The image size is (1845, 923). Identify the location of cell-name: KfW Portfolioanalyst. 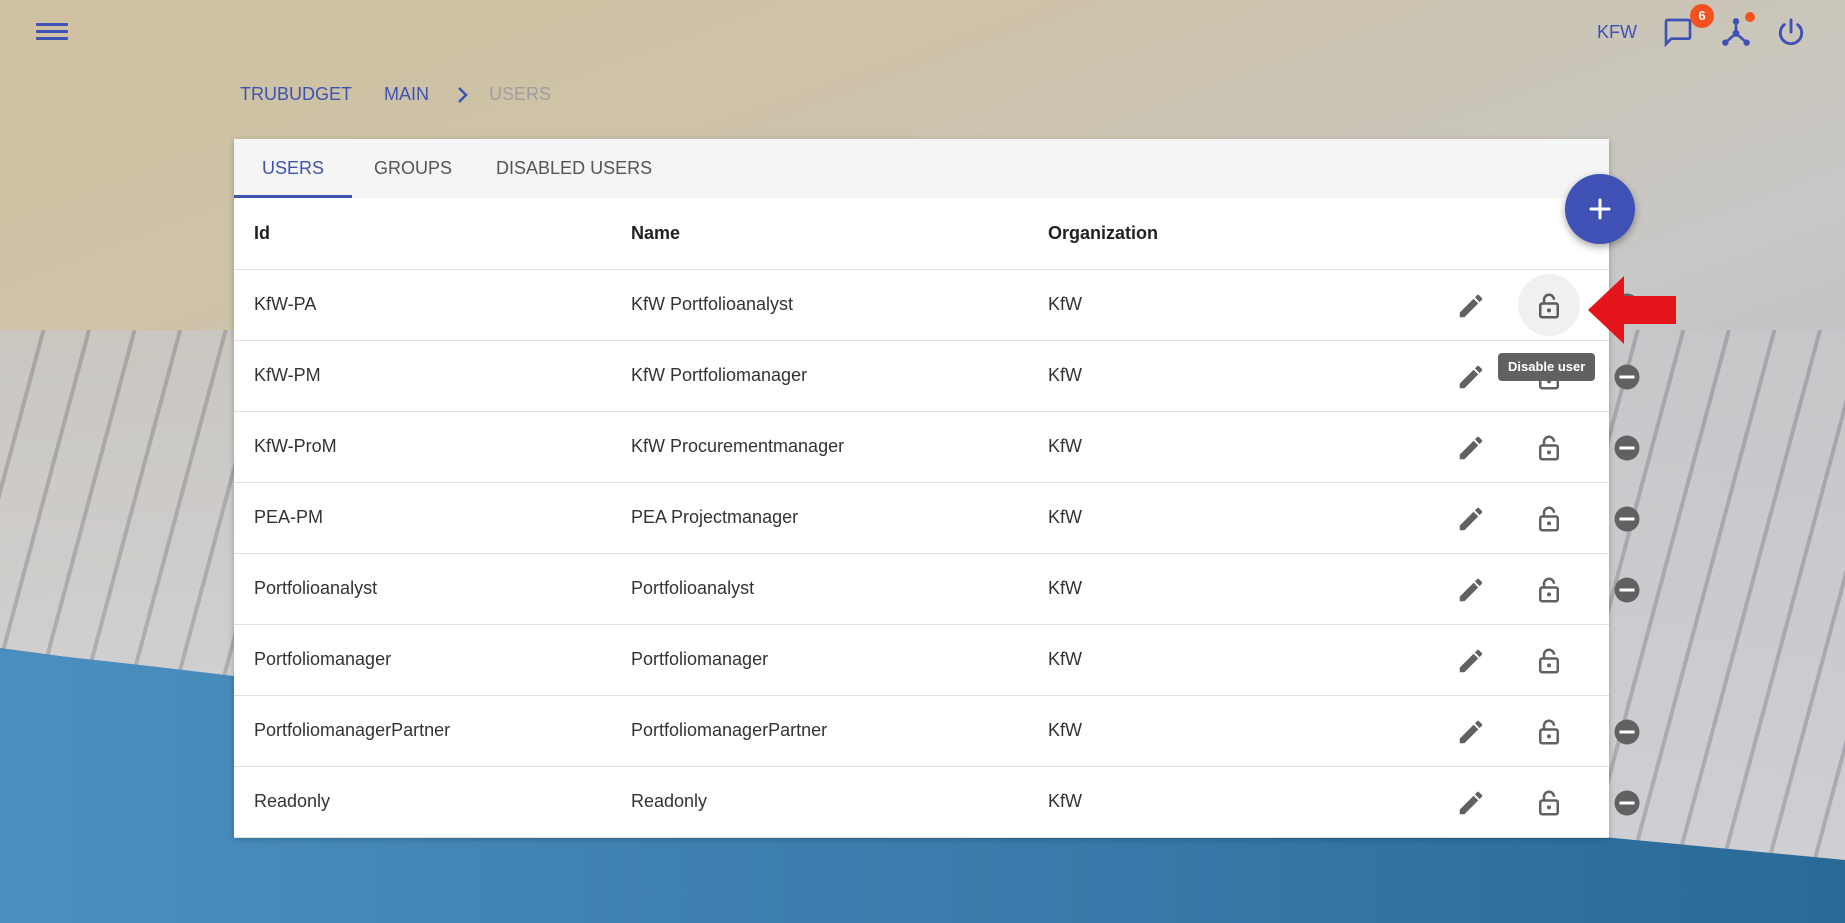
(839, 305).